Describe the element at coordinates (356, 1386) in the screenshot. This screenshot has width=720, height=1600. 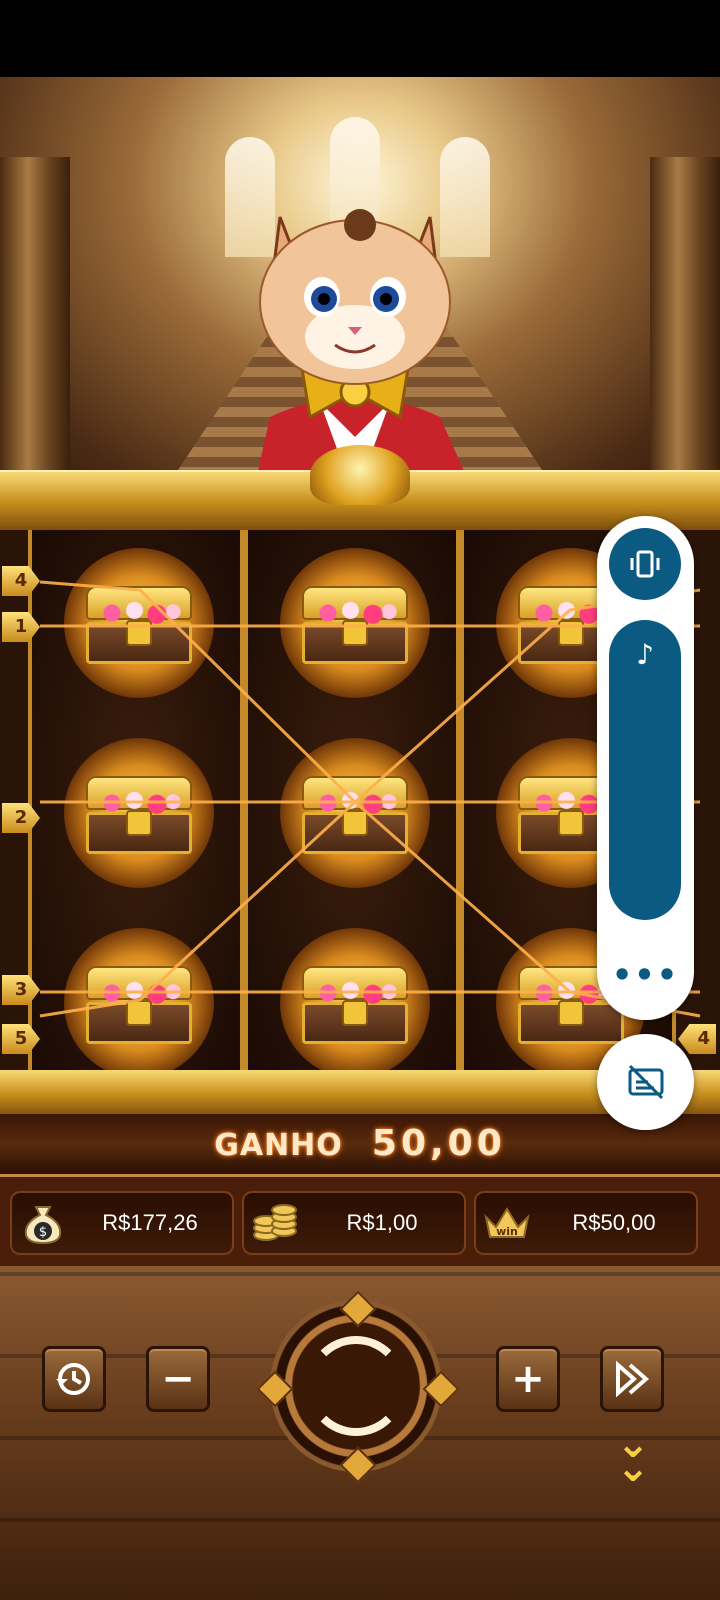
I see `spin-arrows-icon` at that location.